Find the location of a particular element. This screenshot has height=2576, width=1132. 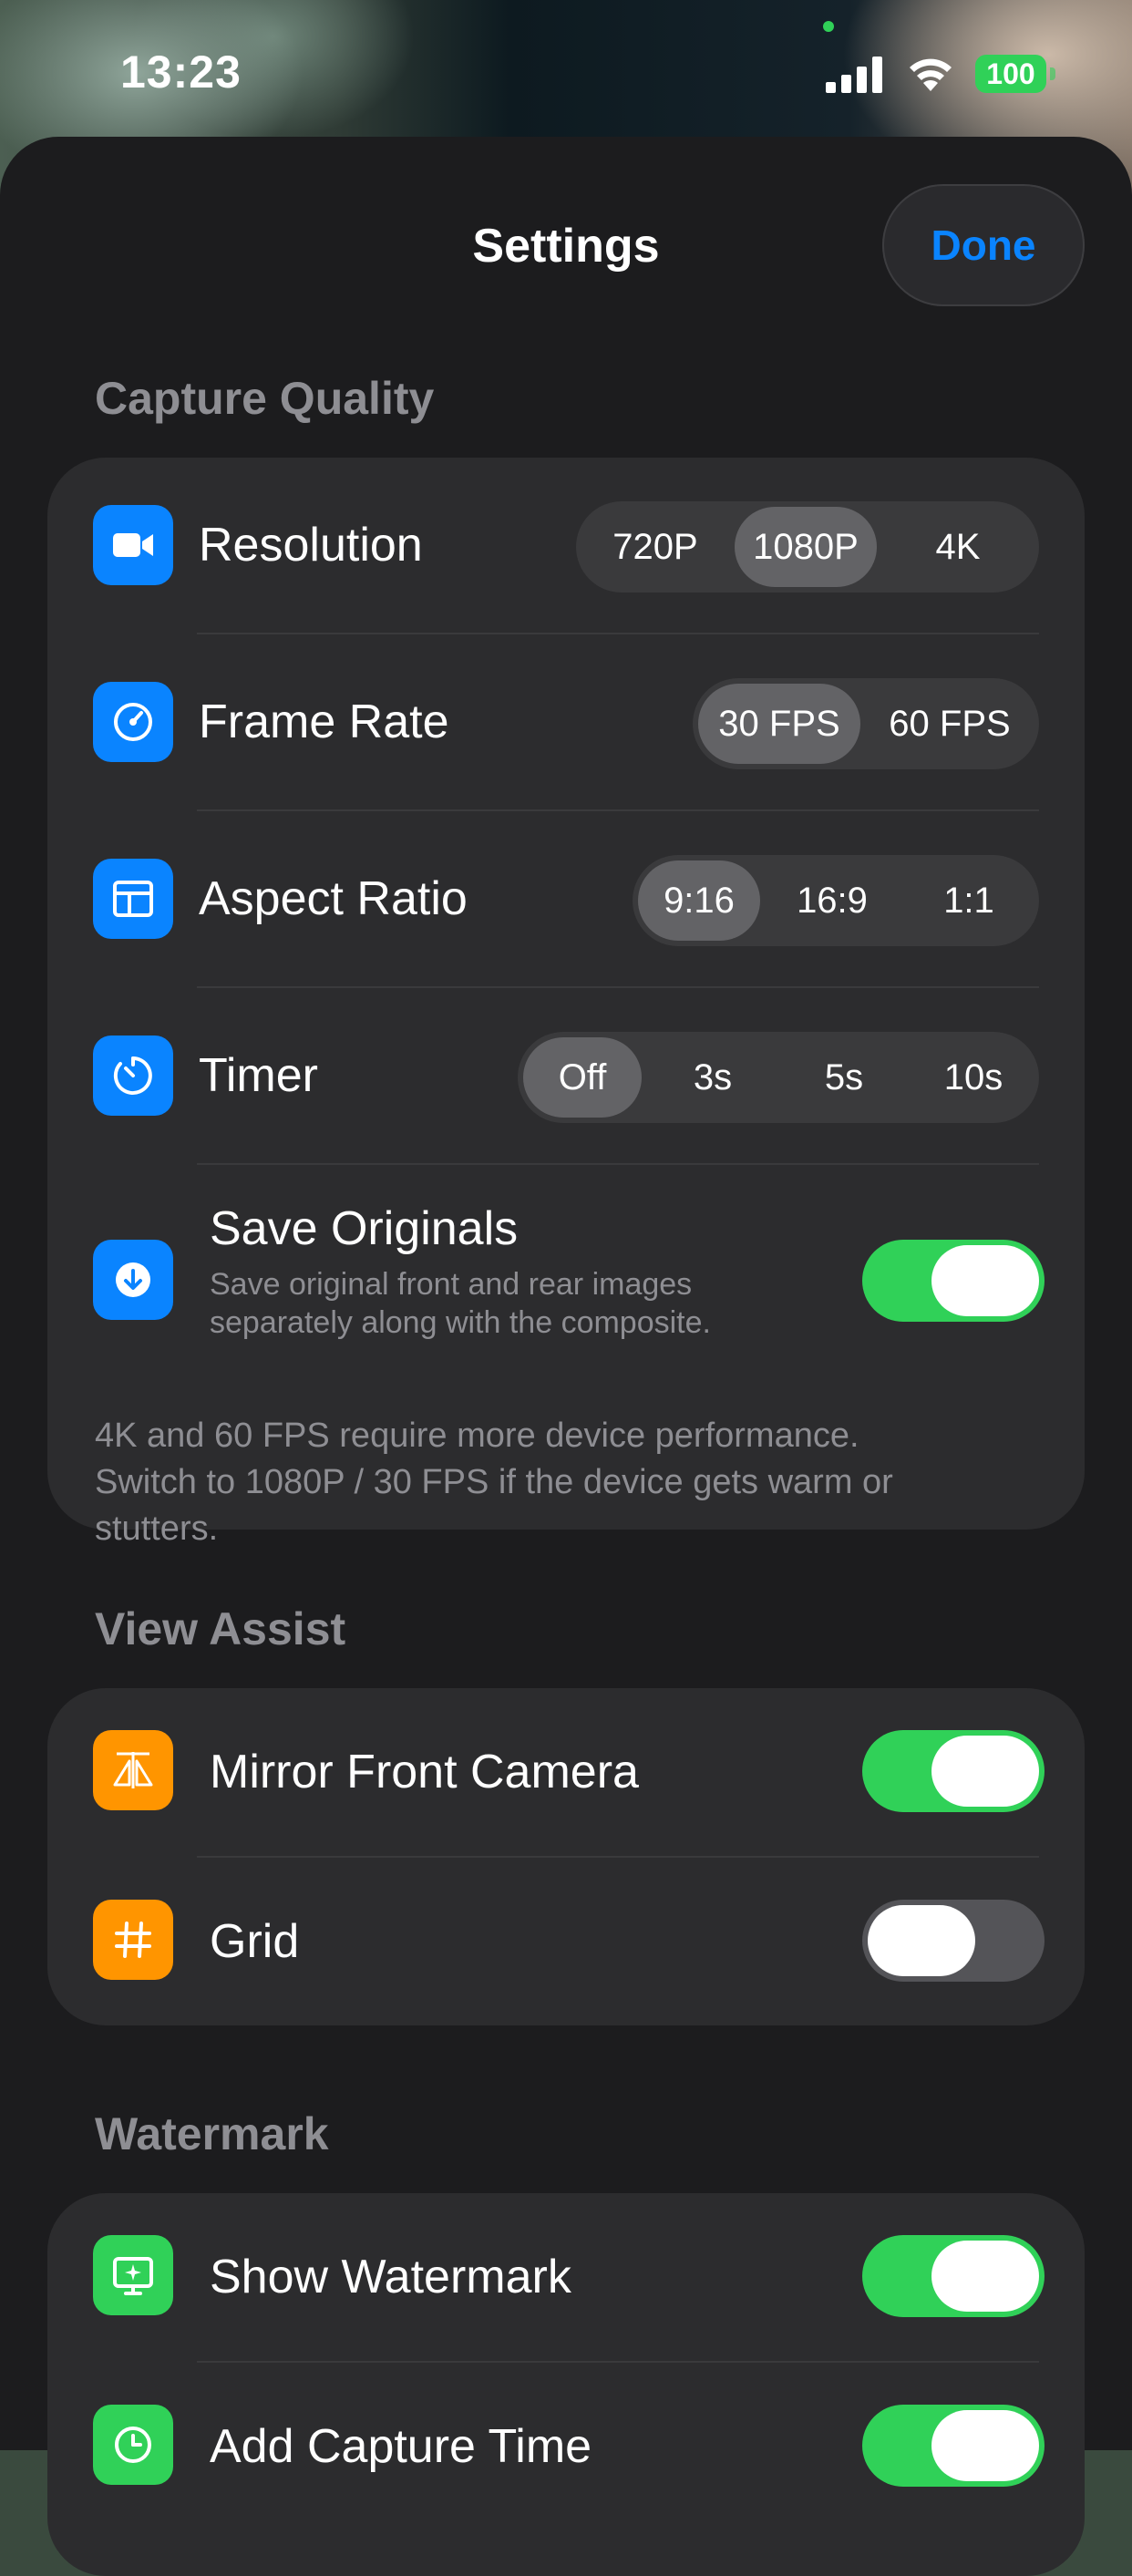

battery-level: 100 is located at coordinates (1011, 74).